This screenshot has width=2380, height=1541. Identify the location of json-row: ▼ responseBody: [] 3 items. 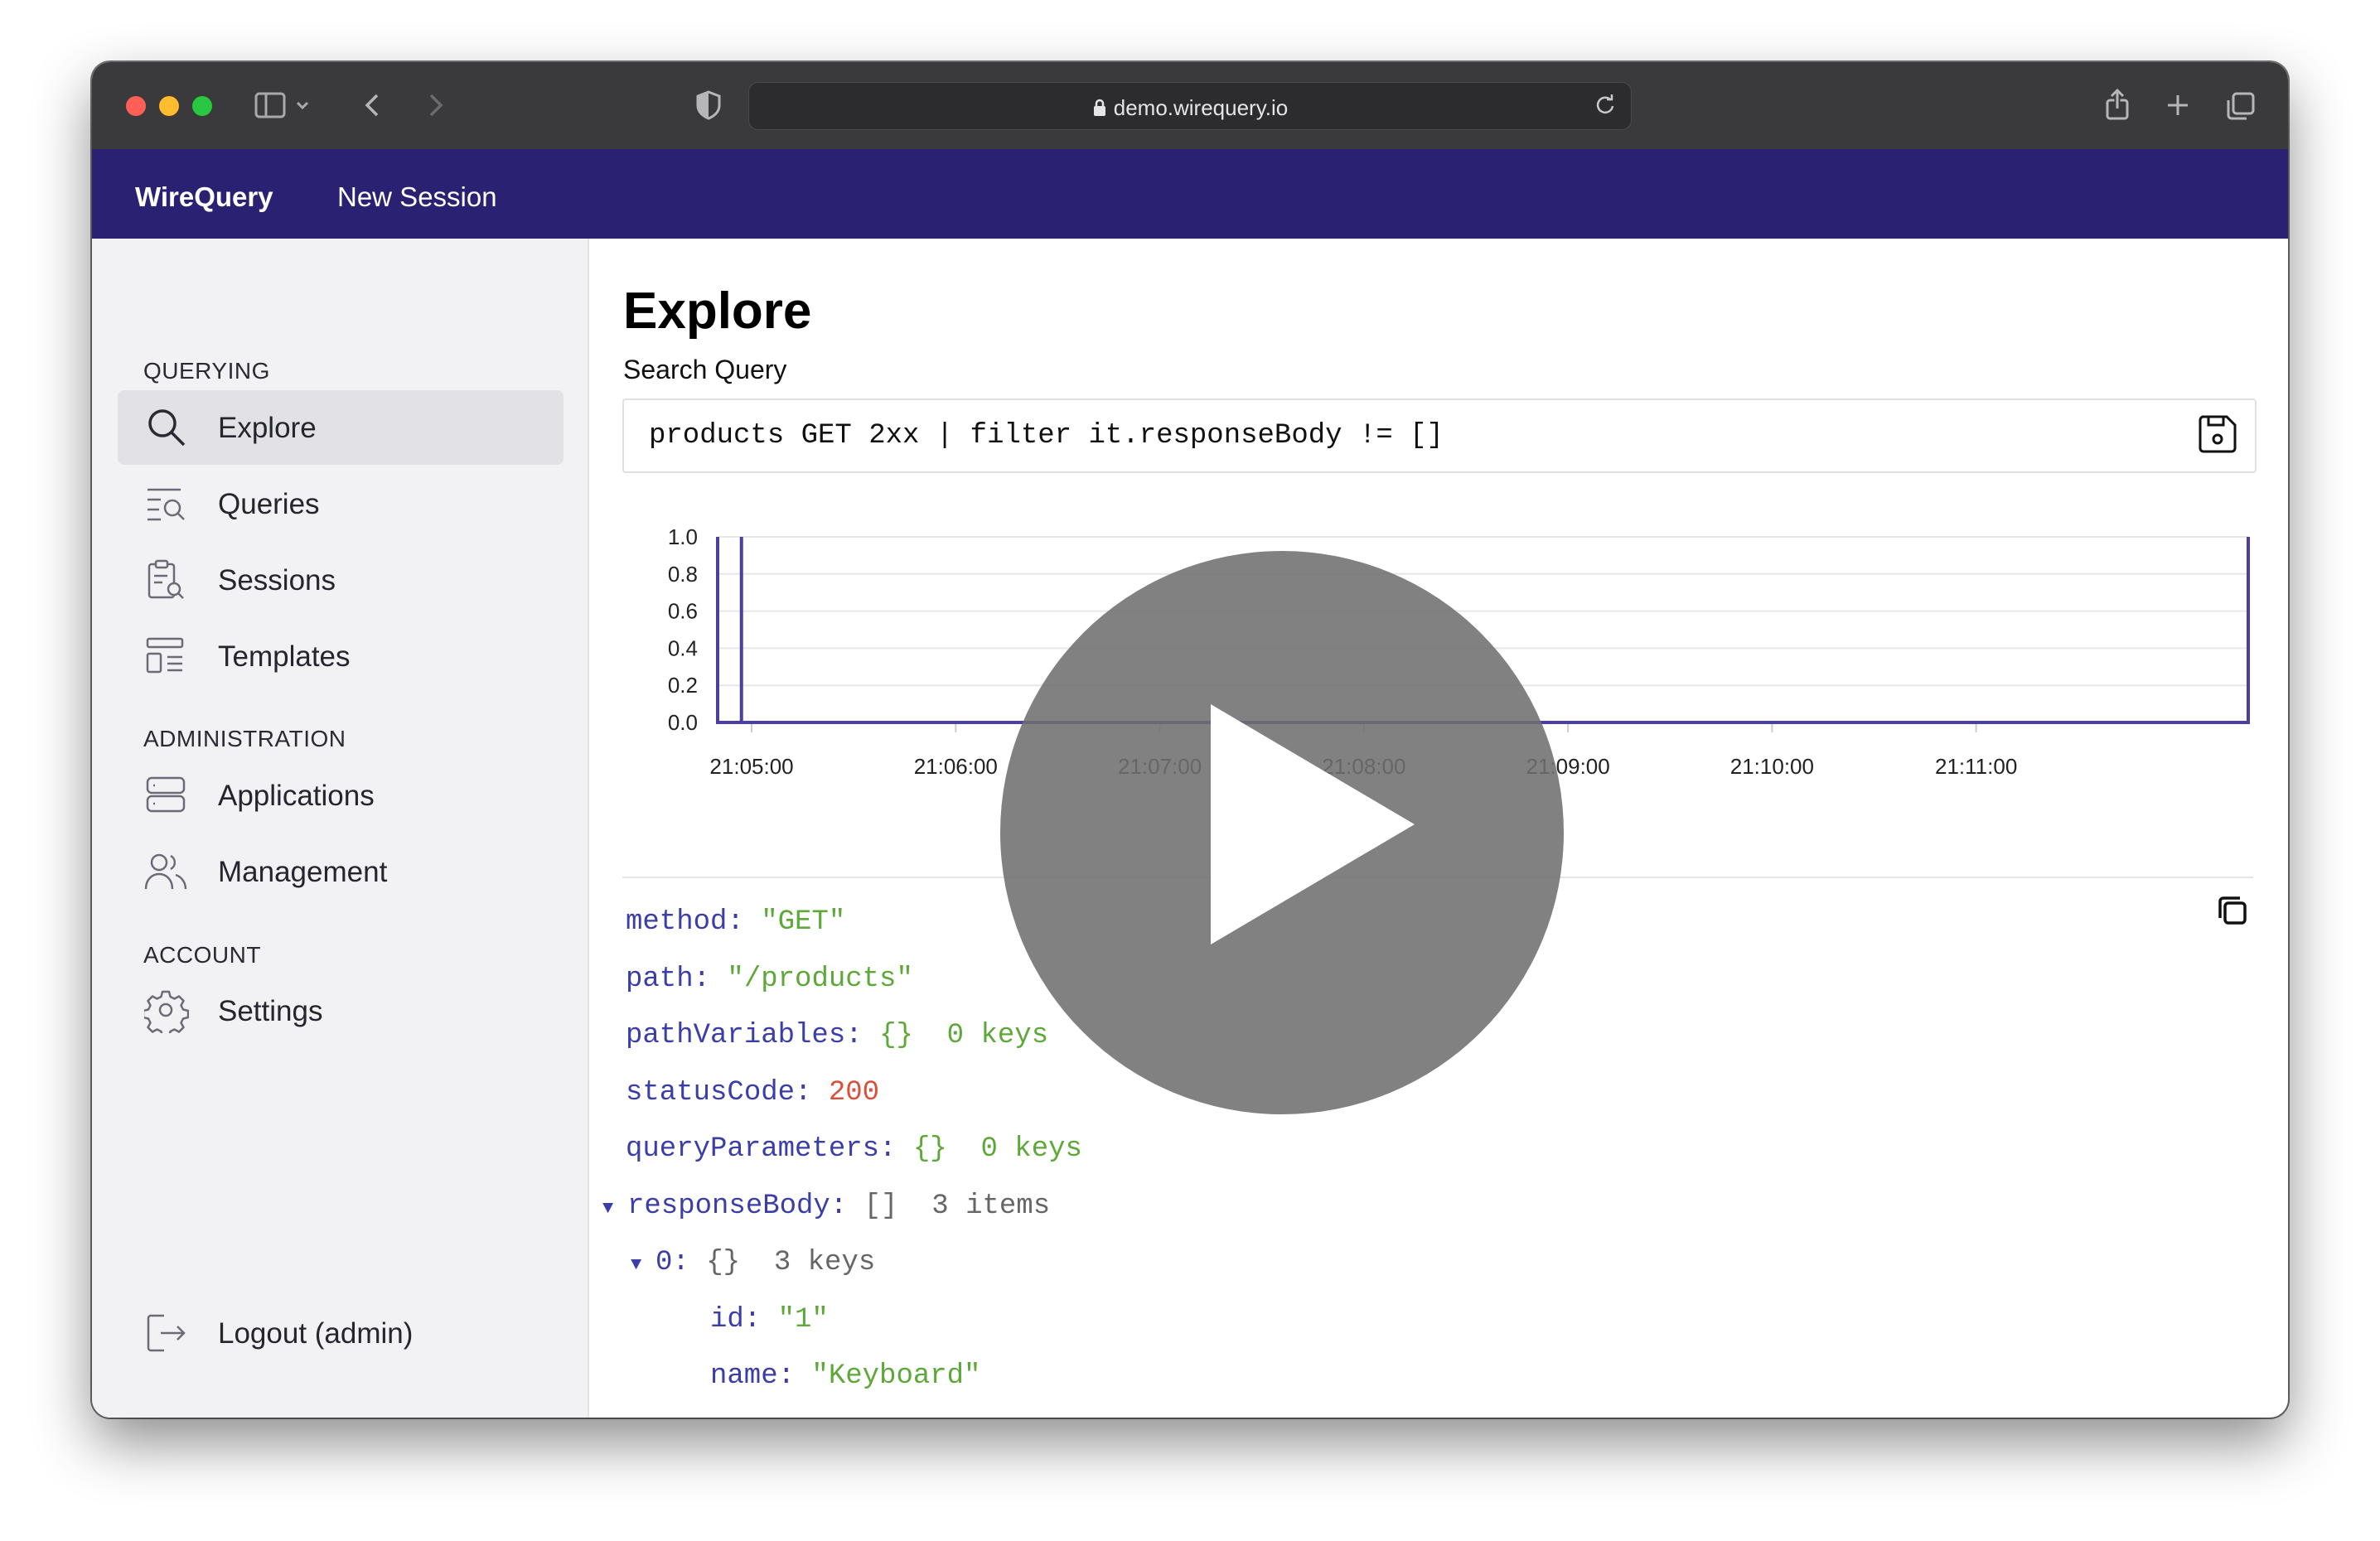
(826, 1206).